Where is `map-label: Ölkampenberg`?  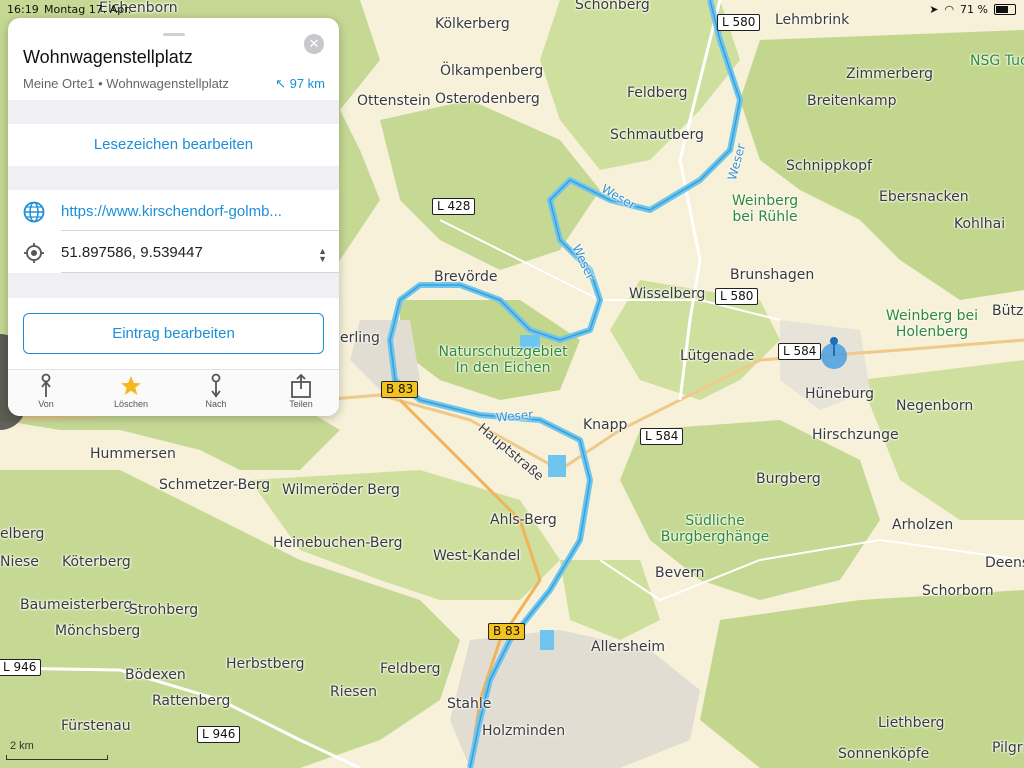
map-label: Ölkampenberg is located at coordinates (492, 71).